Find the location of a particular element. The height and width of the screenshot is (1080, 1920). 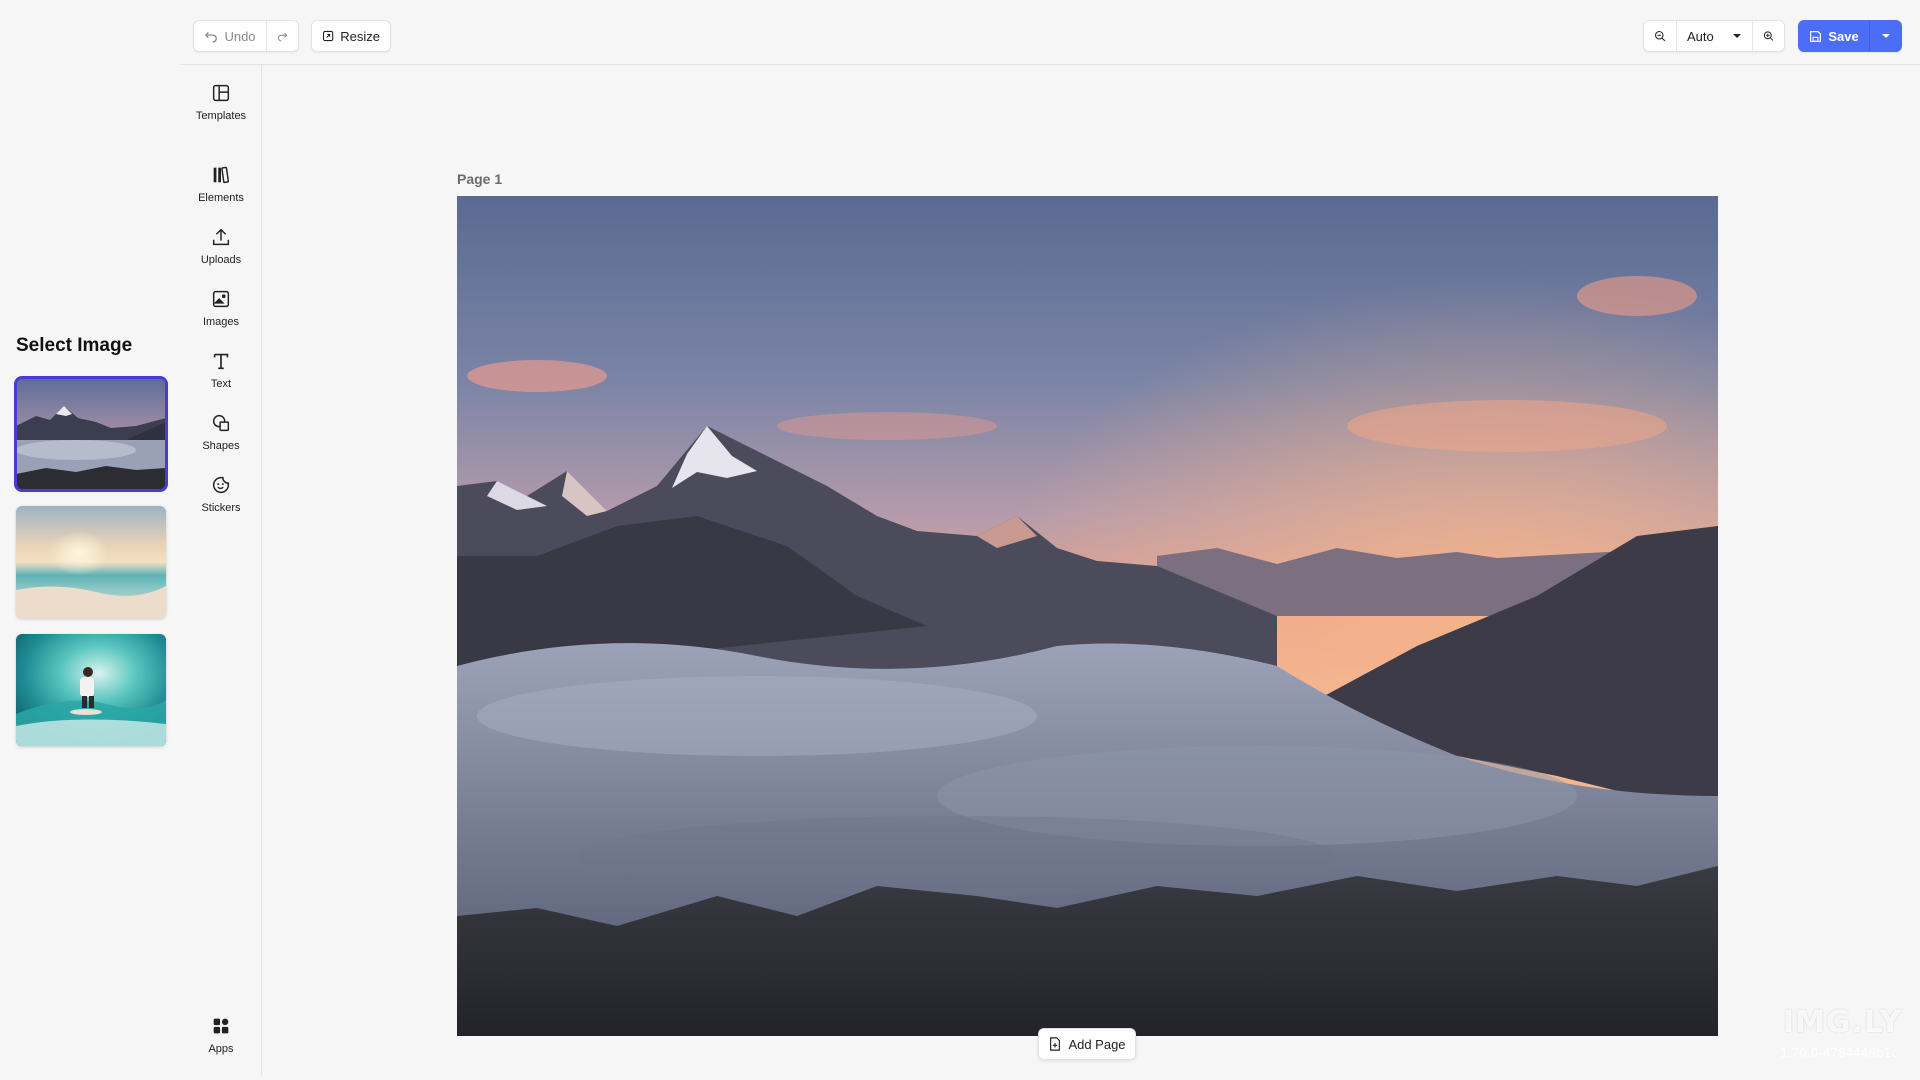

zoom-in-button is located at coordinates (1768, 36).